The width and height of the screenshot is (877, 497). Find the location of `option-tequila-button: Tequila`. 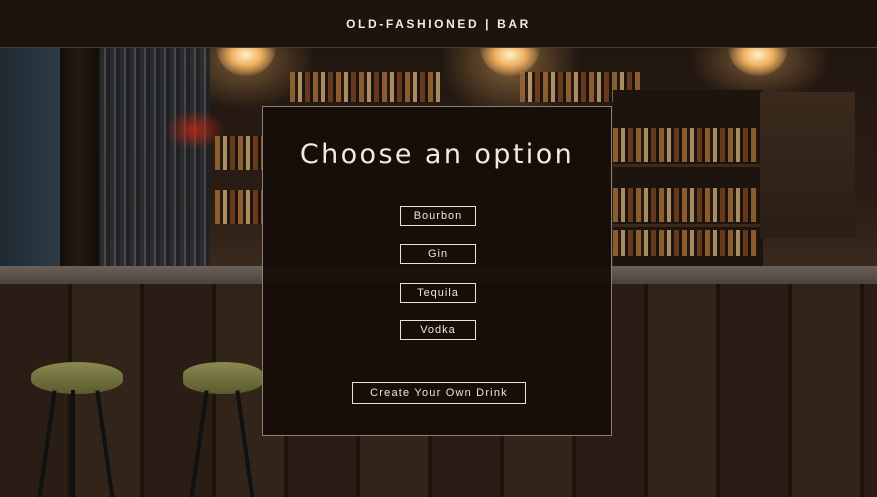

option-tequila-button: Tequila is located at coordinates (438, 293).